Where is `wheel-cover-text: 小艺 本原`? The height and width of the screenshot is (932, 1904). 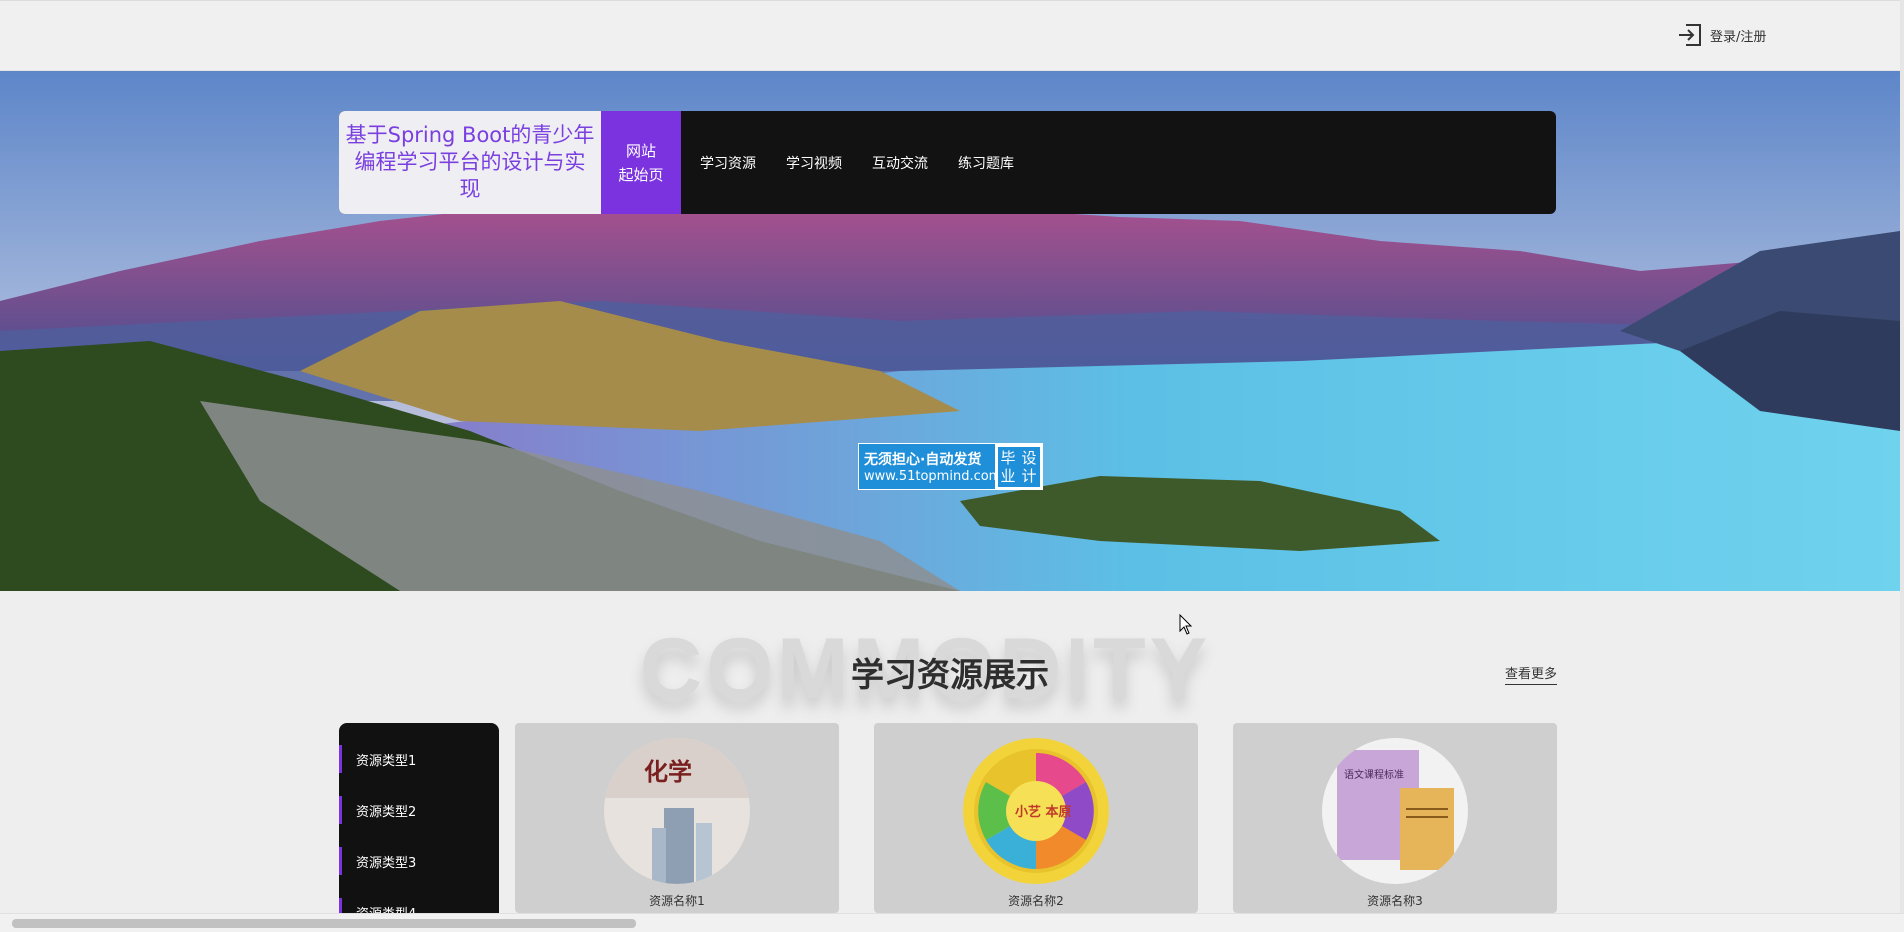
wheel-cover-text: 小艺 本原 is located at coordinates (1043, 812).